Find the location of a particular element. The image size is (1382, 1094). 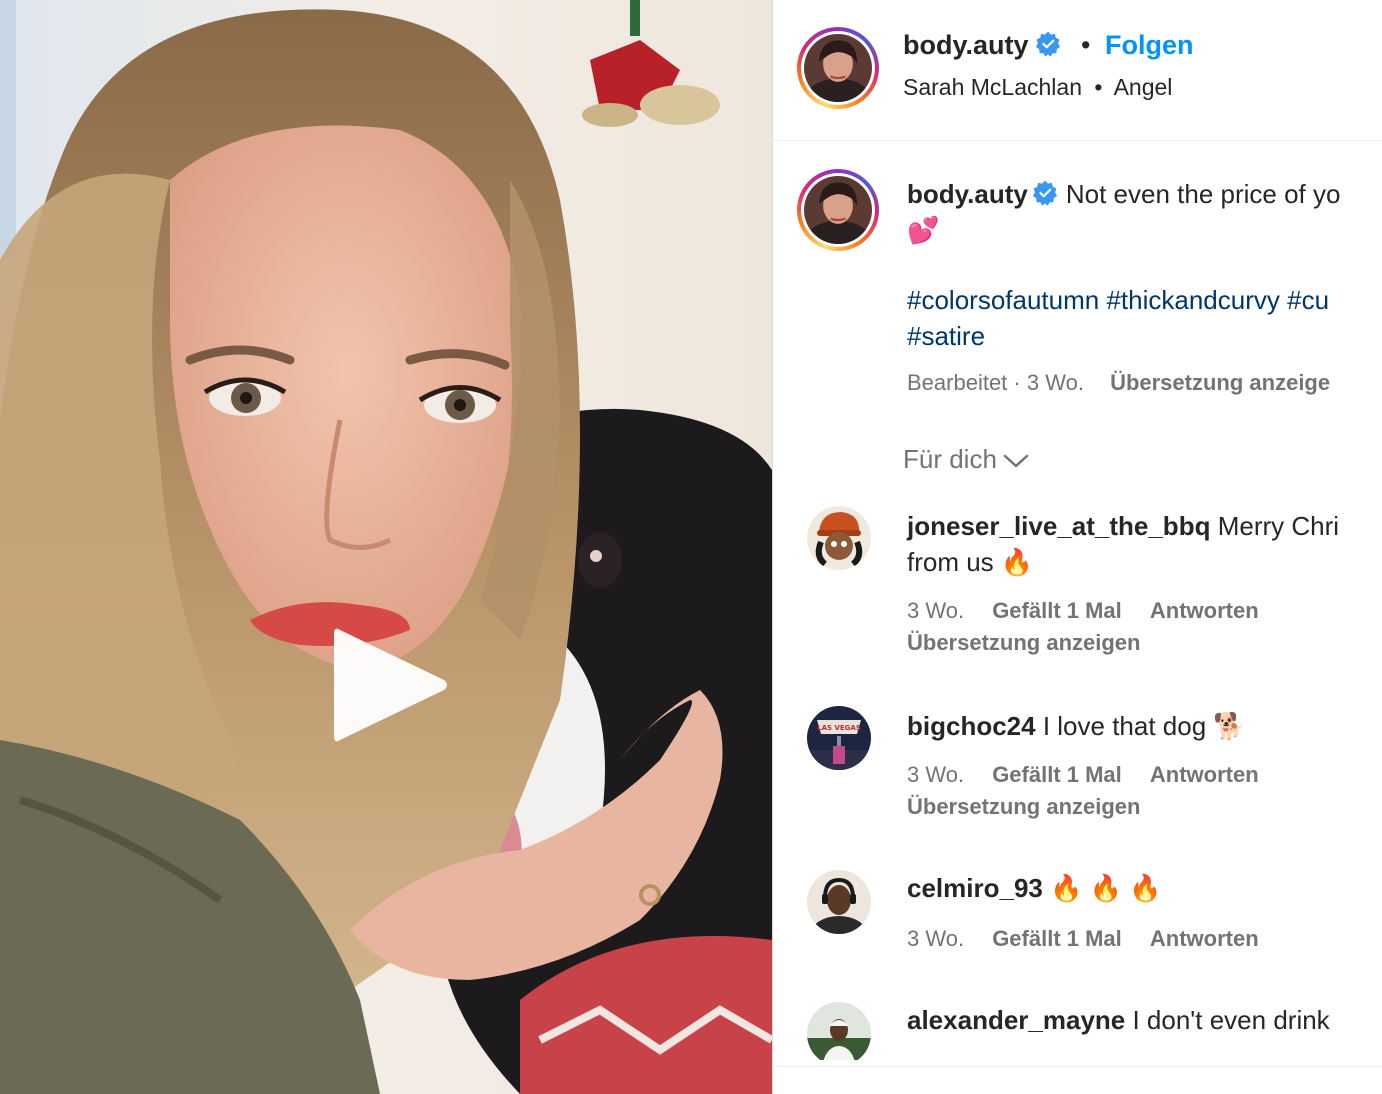

caption-emoji: 💕 is located at coordinates (923, 230).